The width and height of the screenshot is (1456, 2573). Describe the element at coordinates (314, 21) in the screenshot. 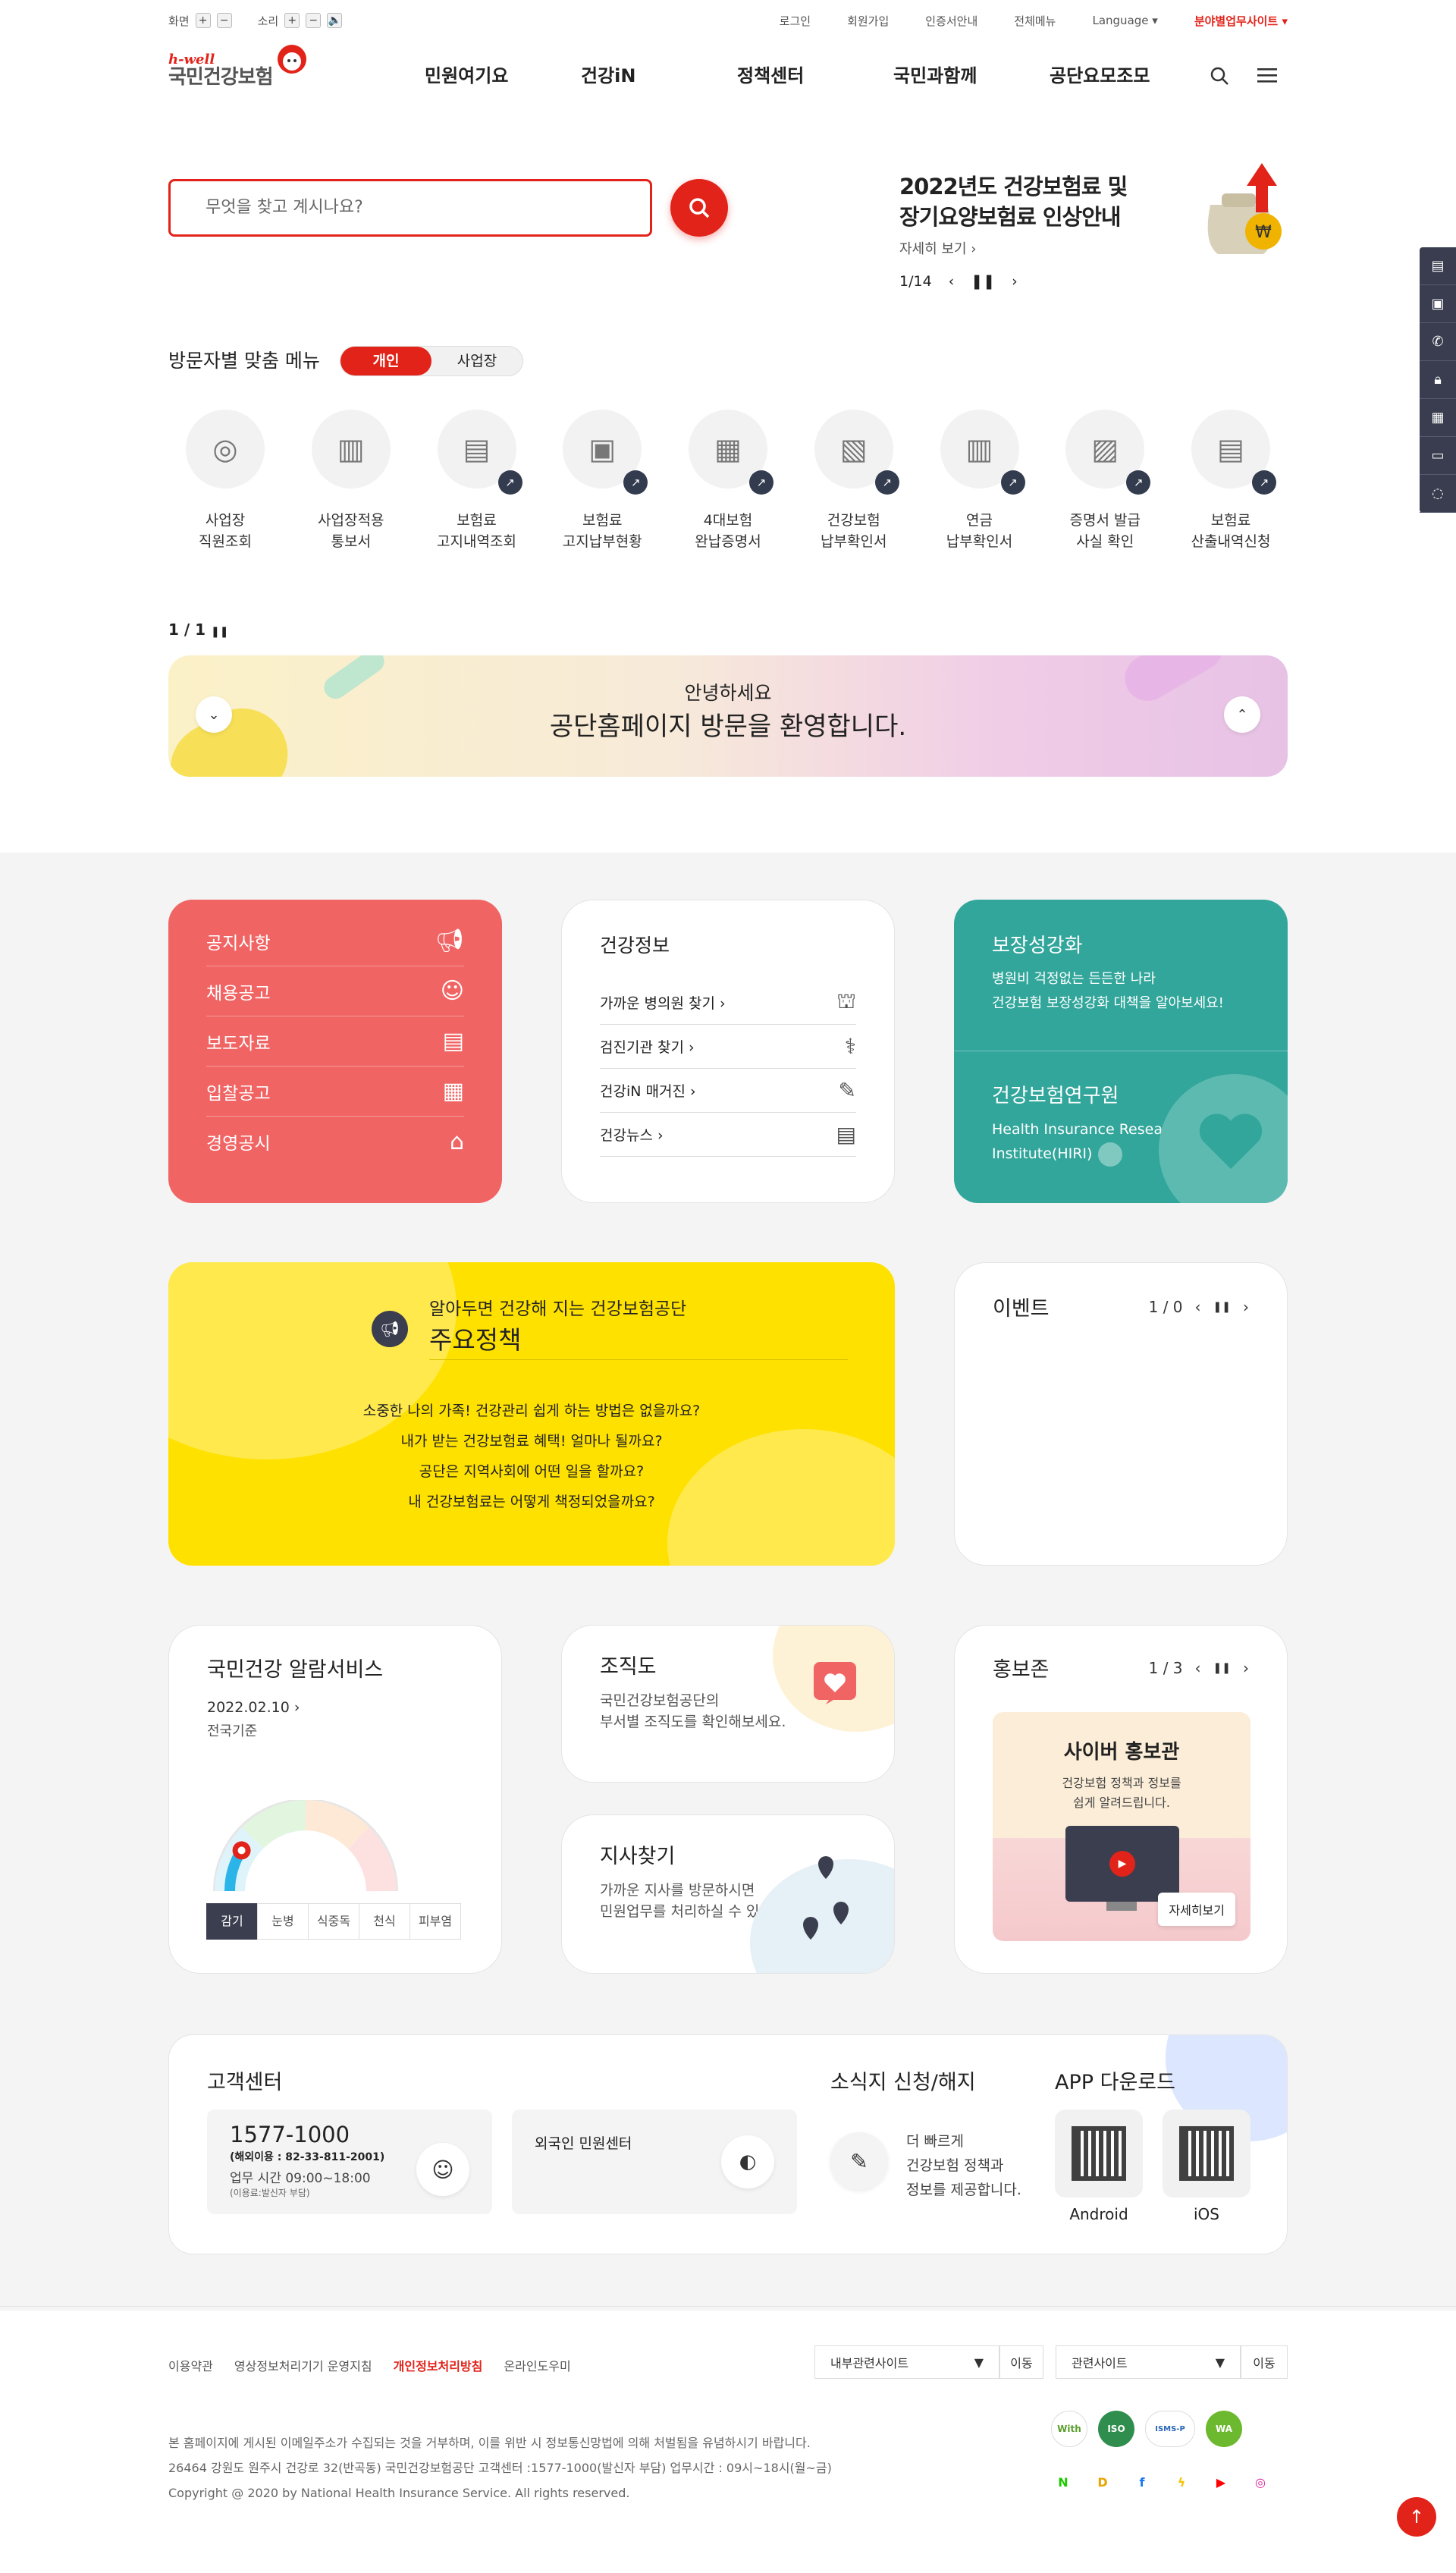

I see `sound-down-button: −` at that location.